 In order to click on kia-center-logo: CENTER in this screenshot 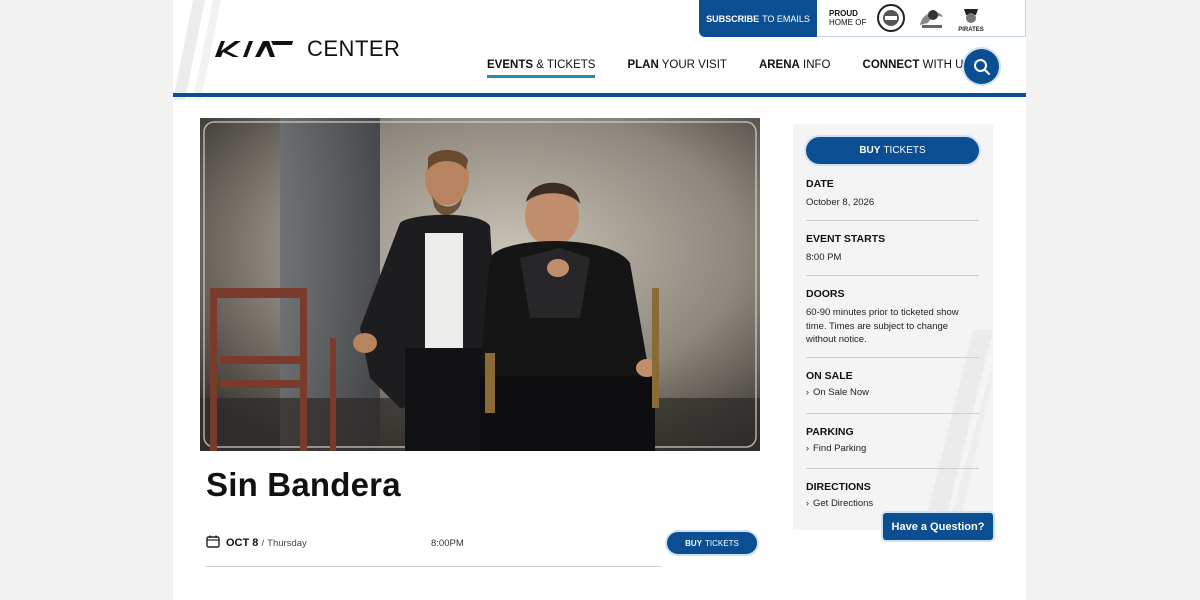, I will do `click(306, 49)`.